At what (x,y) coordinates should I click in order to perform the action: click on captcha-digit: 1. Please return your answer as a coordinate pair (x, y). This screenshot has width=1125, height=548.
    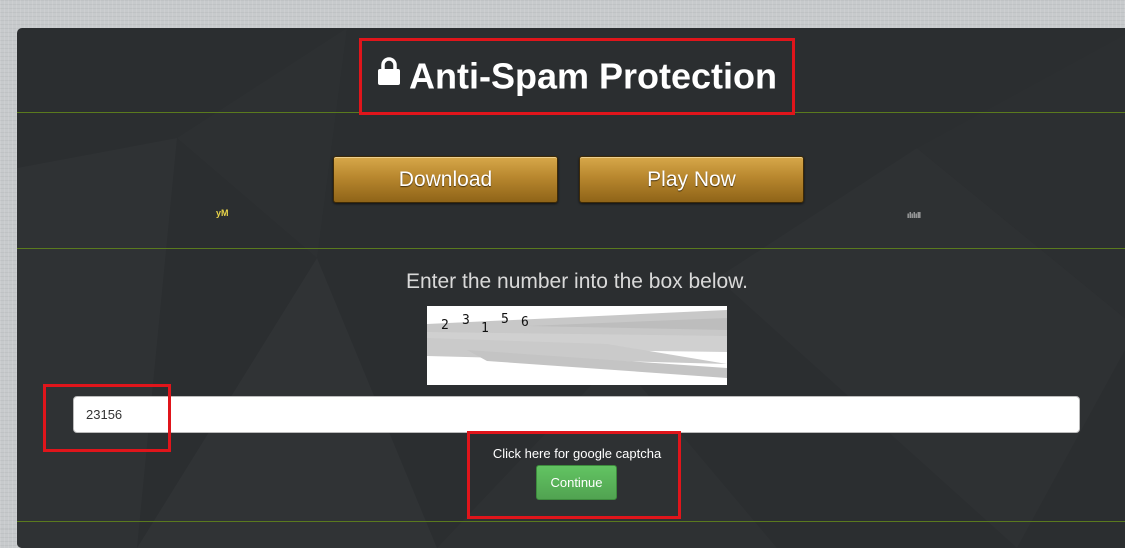
    Looking at the image, I should click on (485, 328).